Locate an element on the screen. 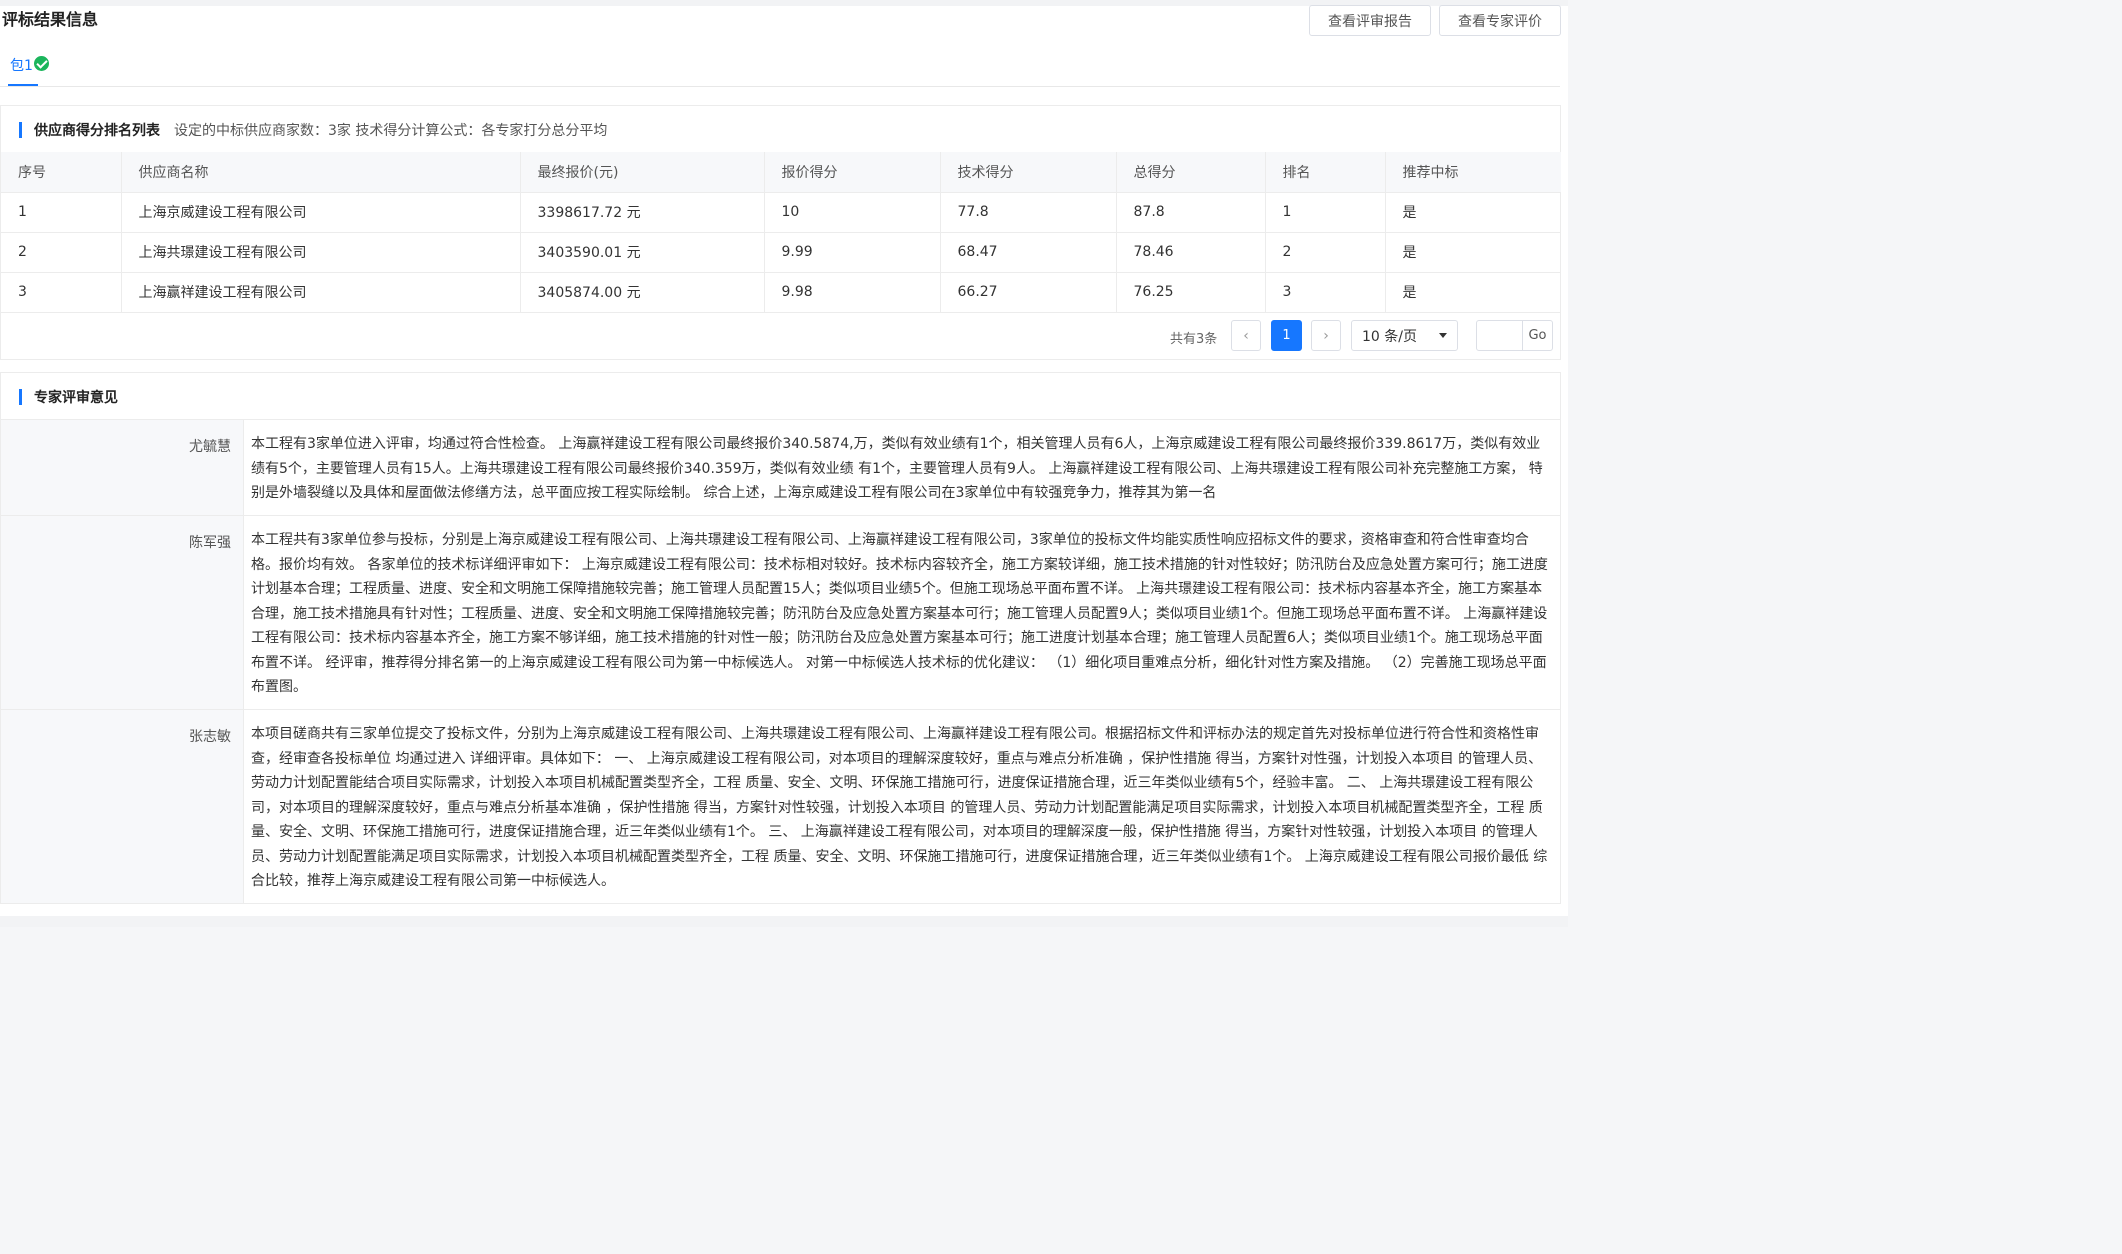 The height and width of the screenshot is (1254, 2122). column-header: 最终报价(元) is located at coordinates (642, 172).